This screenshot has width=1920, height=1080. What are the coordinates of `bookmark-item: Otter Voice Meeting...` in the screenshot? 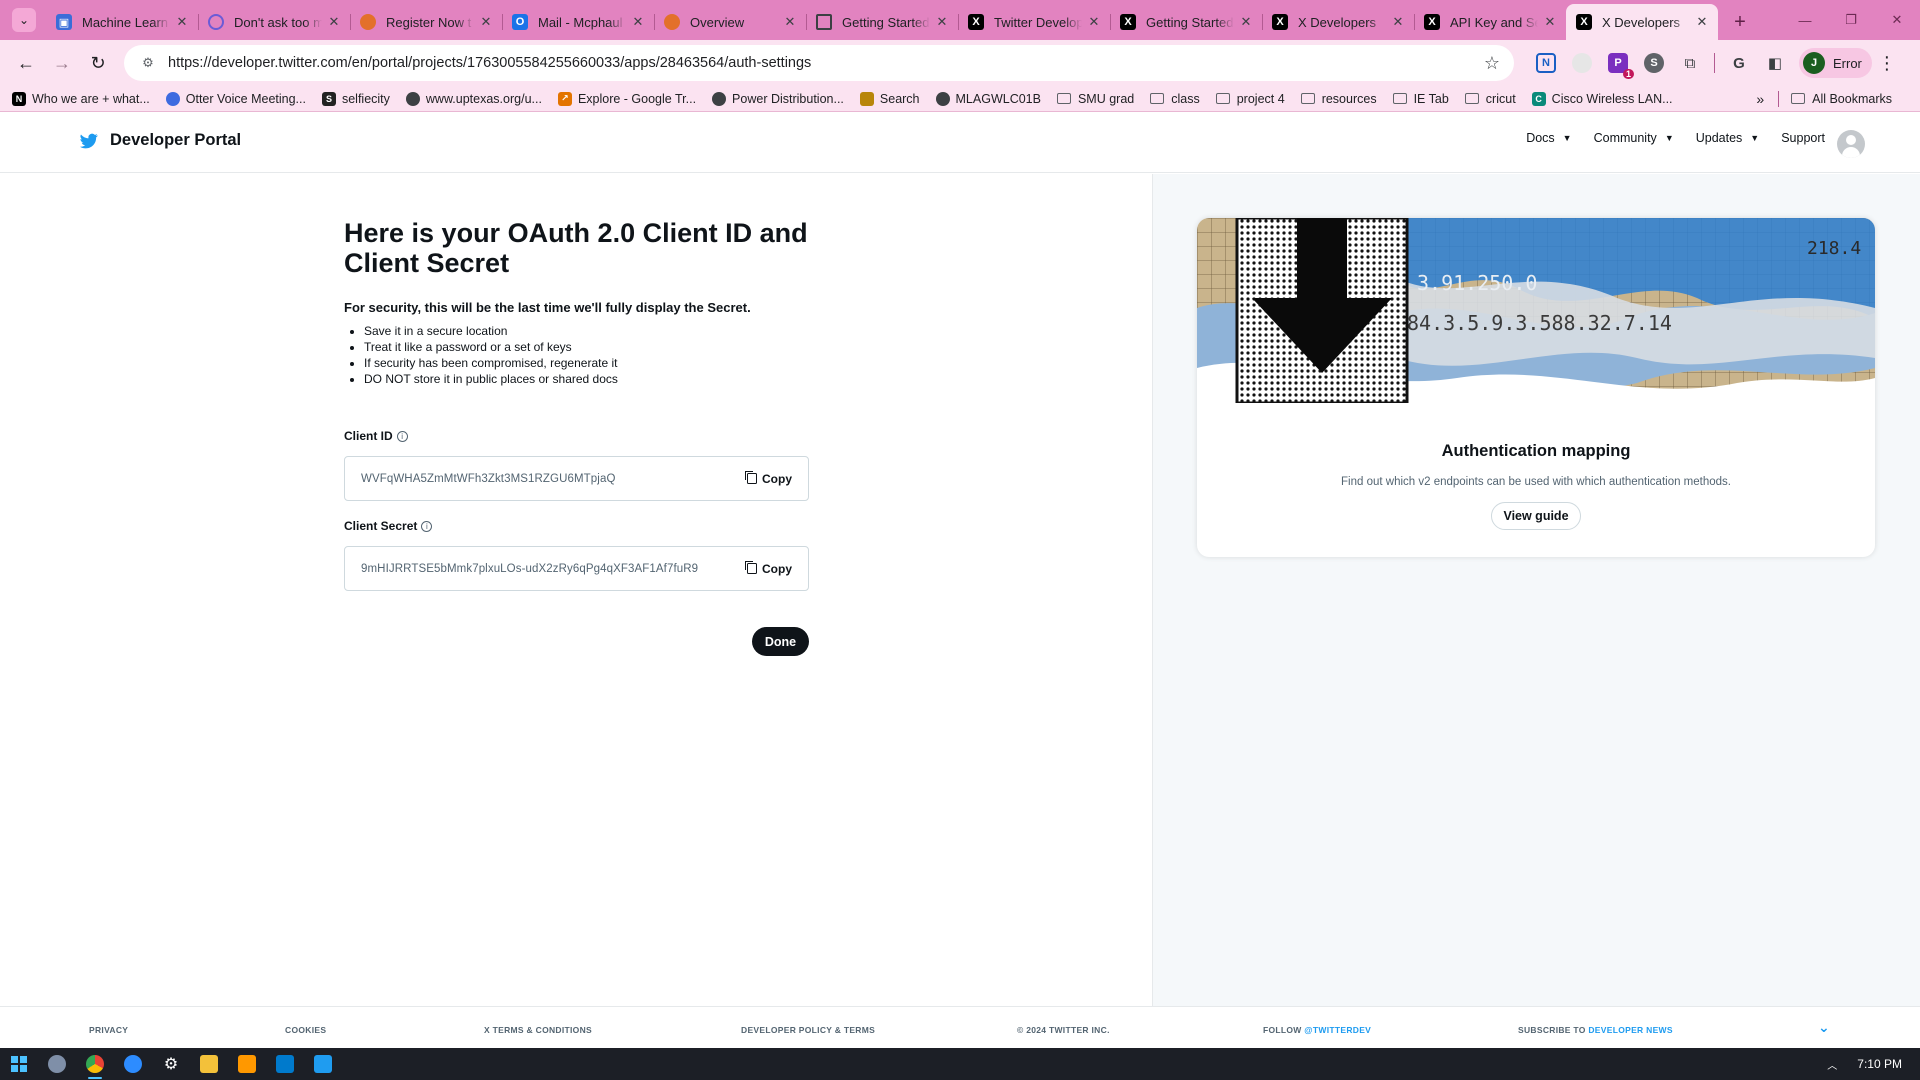 It's located at (235, 98).